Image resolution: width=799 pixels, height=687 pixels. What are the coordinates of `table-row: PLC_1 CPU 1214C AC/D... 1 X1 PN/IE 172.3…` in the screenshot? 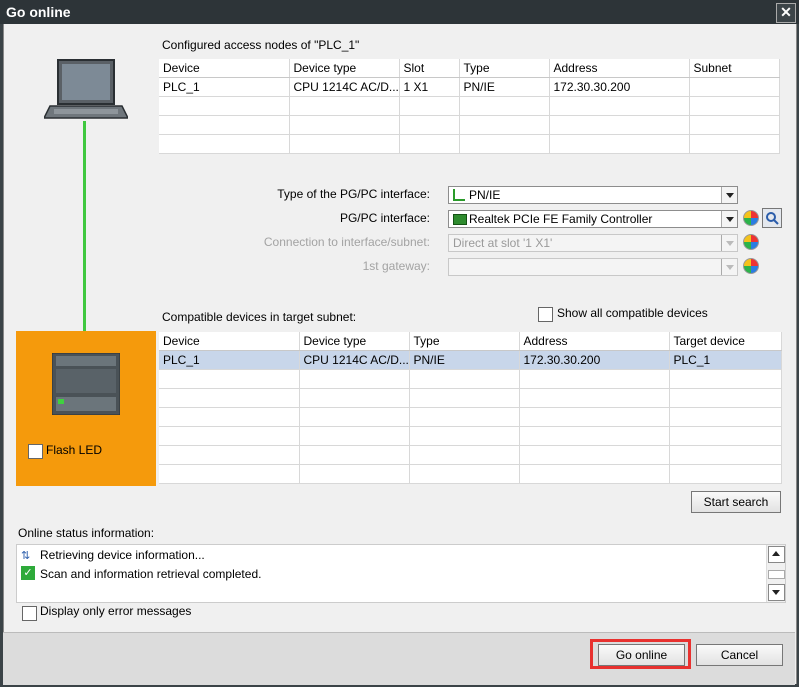 It's located at (469, 87).